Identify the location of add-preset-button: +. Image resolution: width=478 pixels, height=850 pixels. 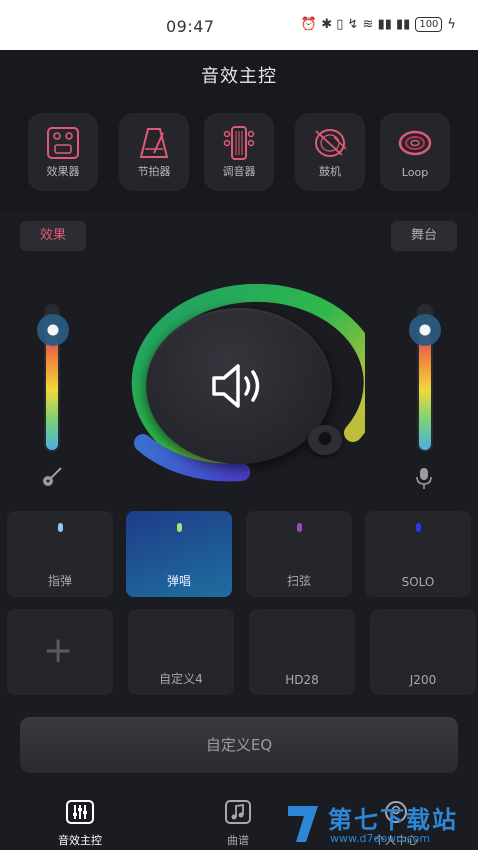
(60, 652).